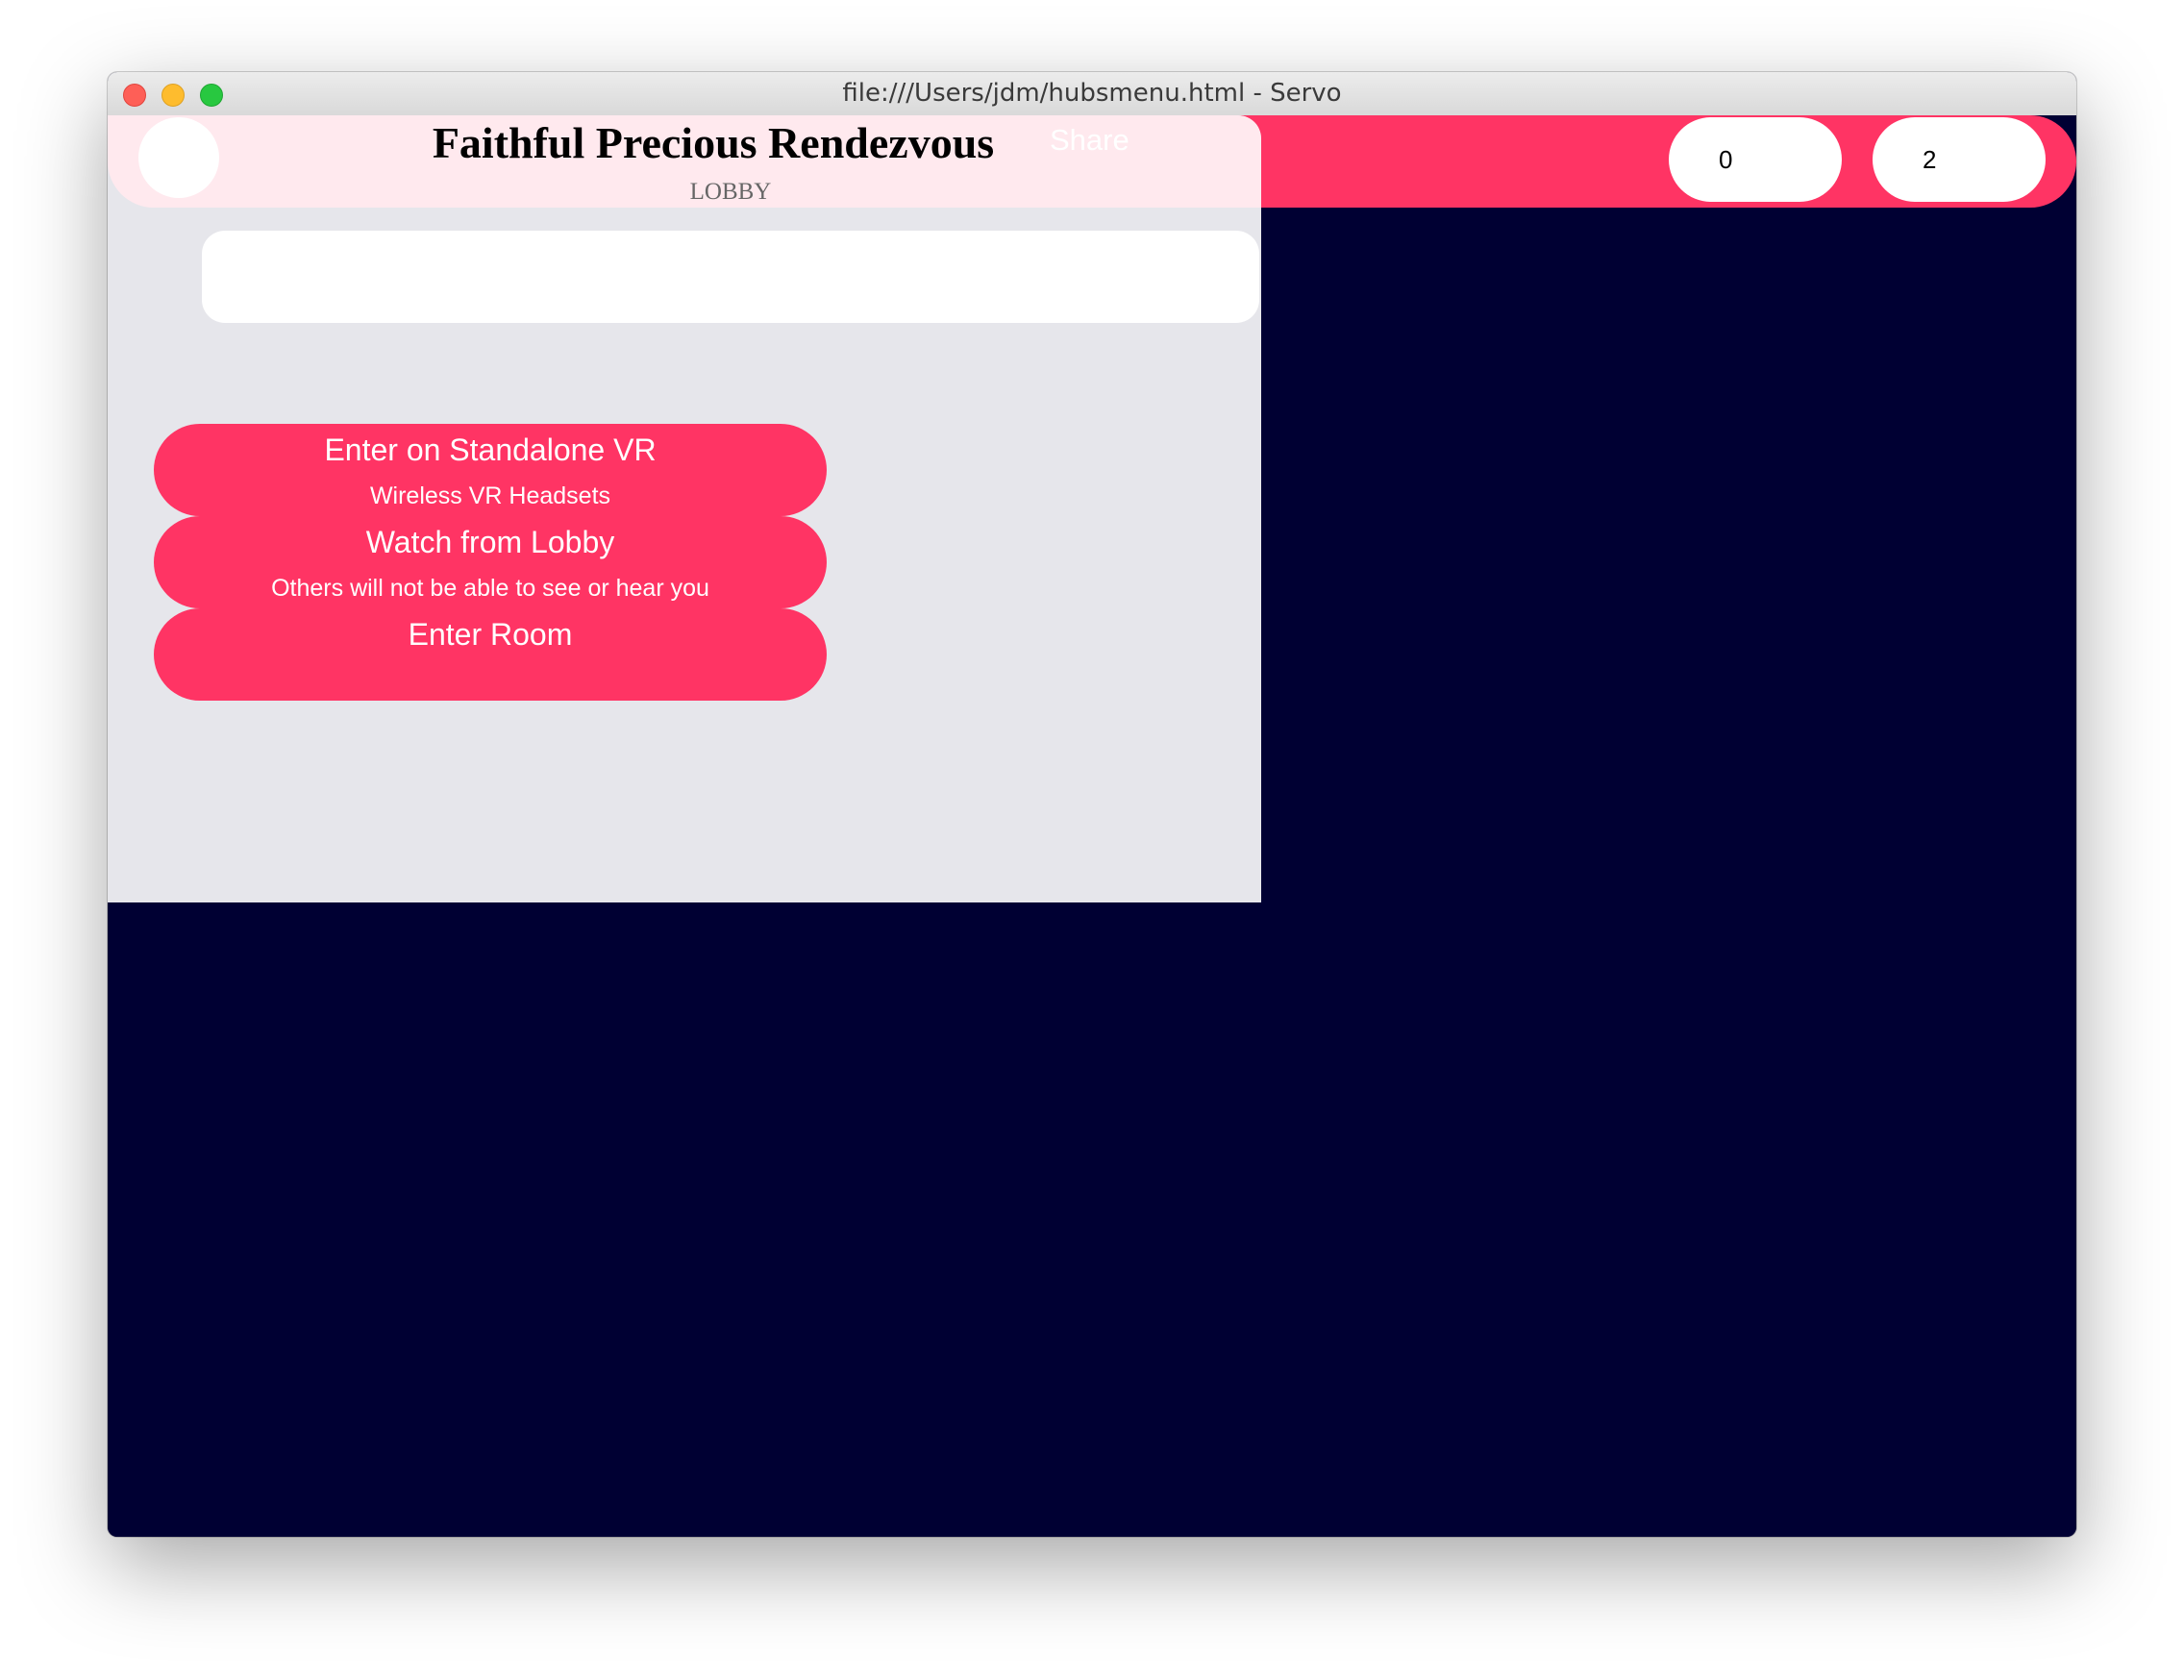  I want to click on counter-pill-second: 2, so click(1960, 160).